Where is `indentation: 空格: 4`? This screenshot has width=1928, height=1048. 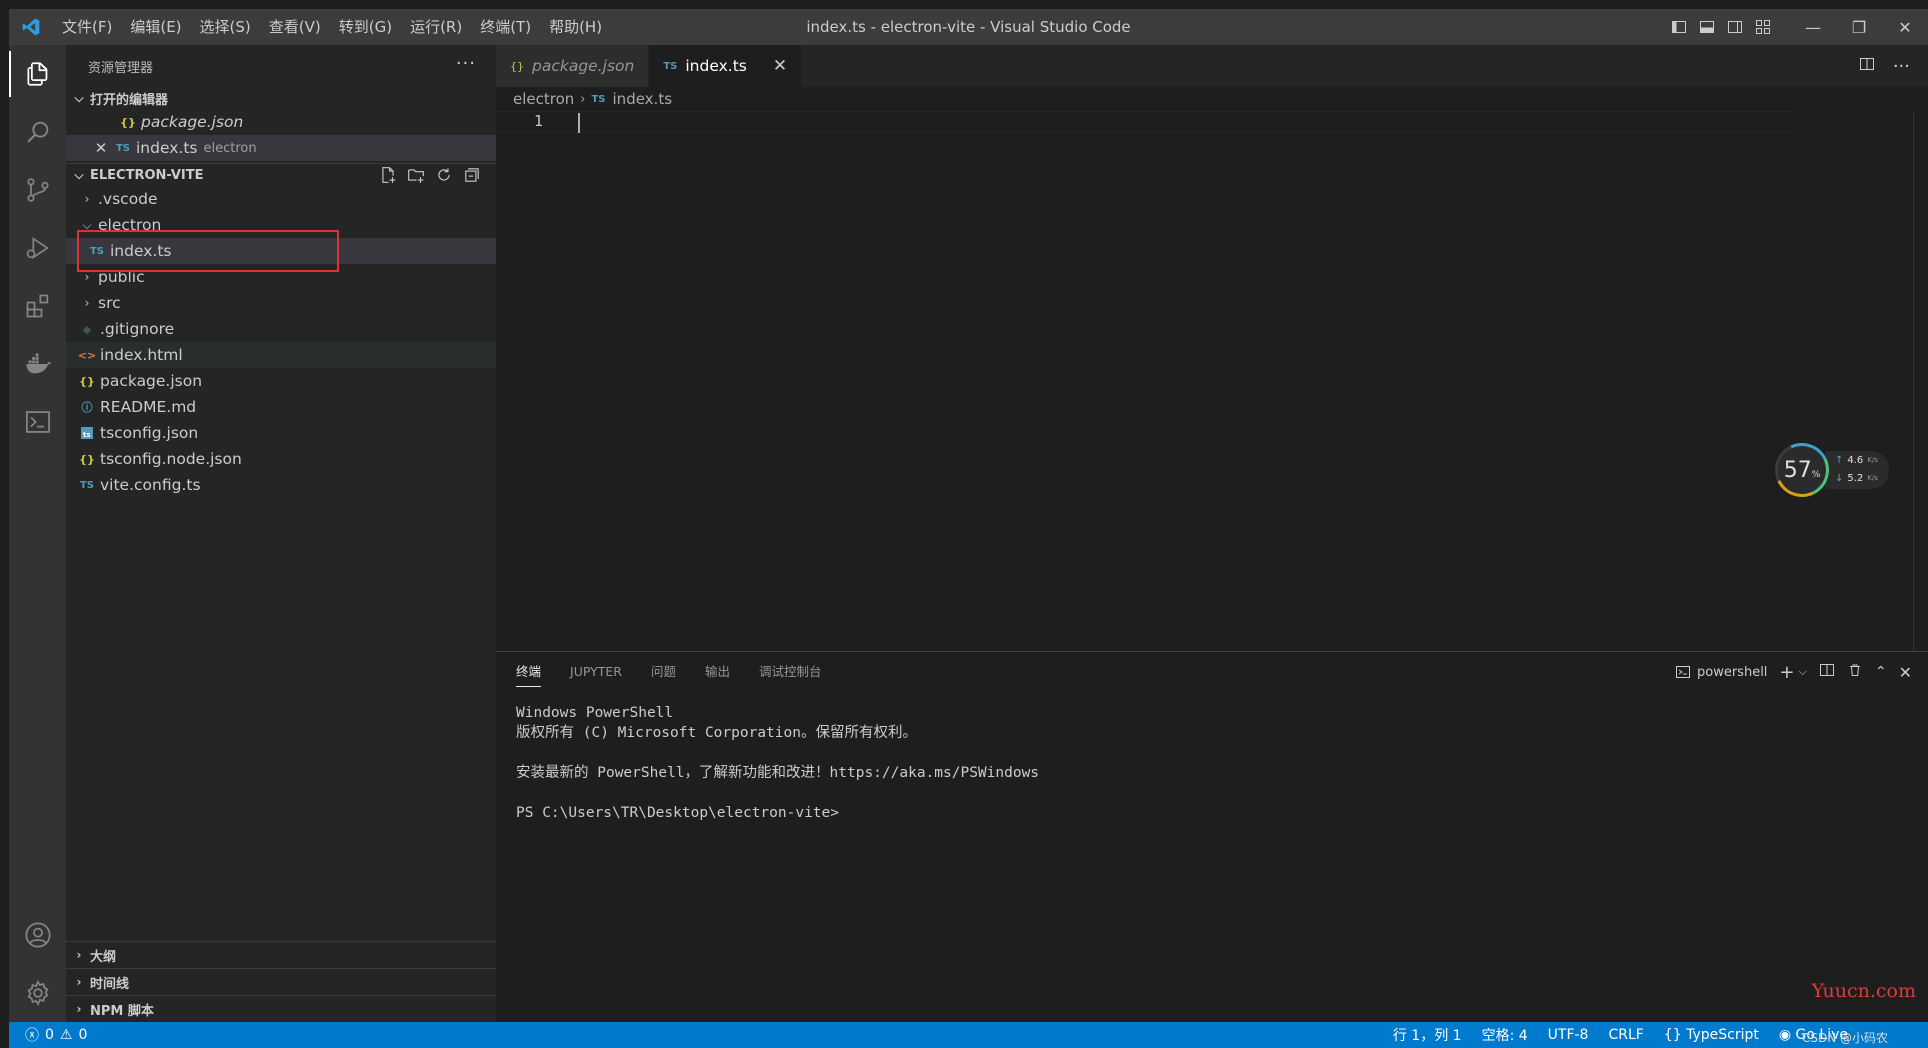
indentation: 空格: 4 is located at coordinates (1505, 1035).